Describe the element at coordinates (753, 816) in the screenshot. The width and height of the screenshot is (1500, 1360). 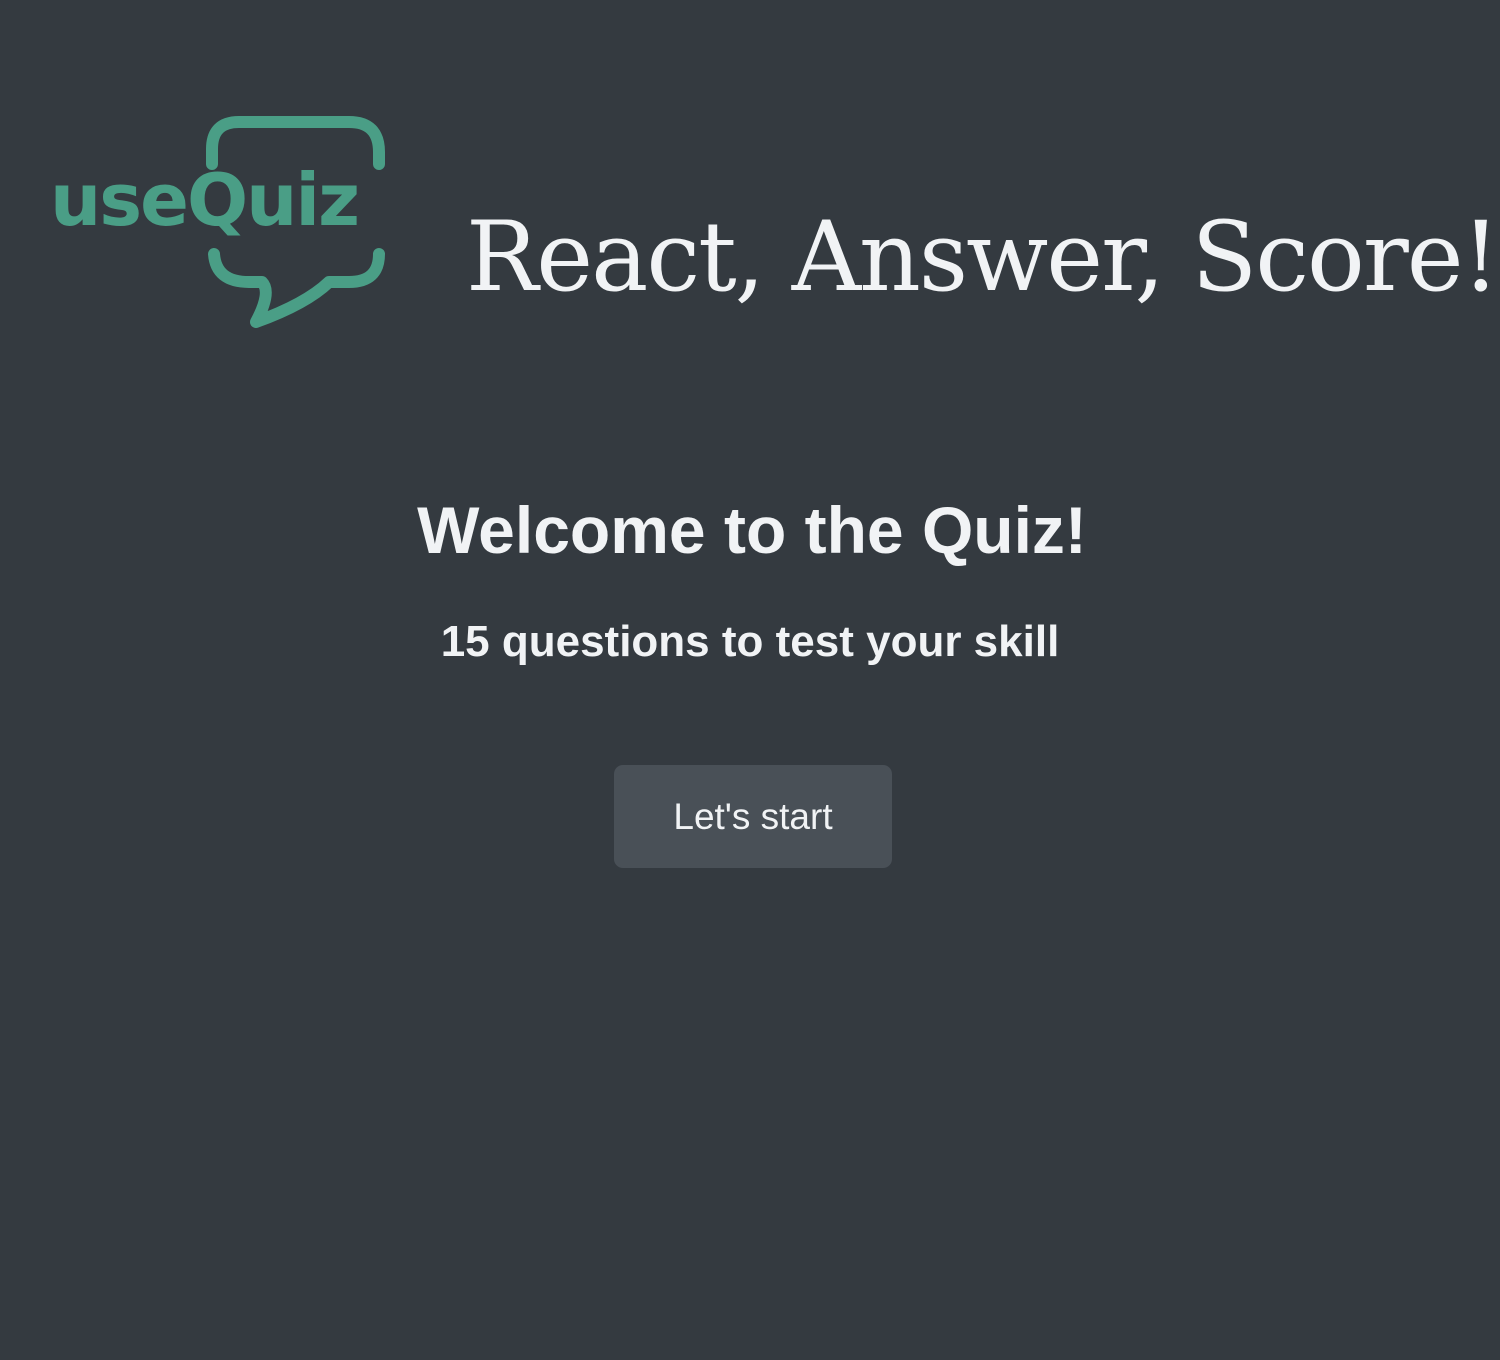
I see `start-quiz-button: Let's start` at that location.